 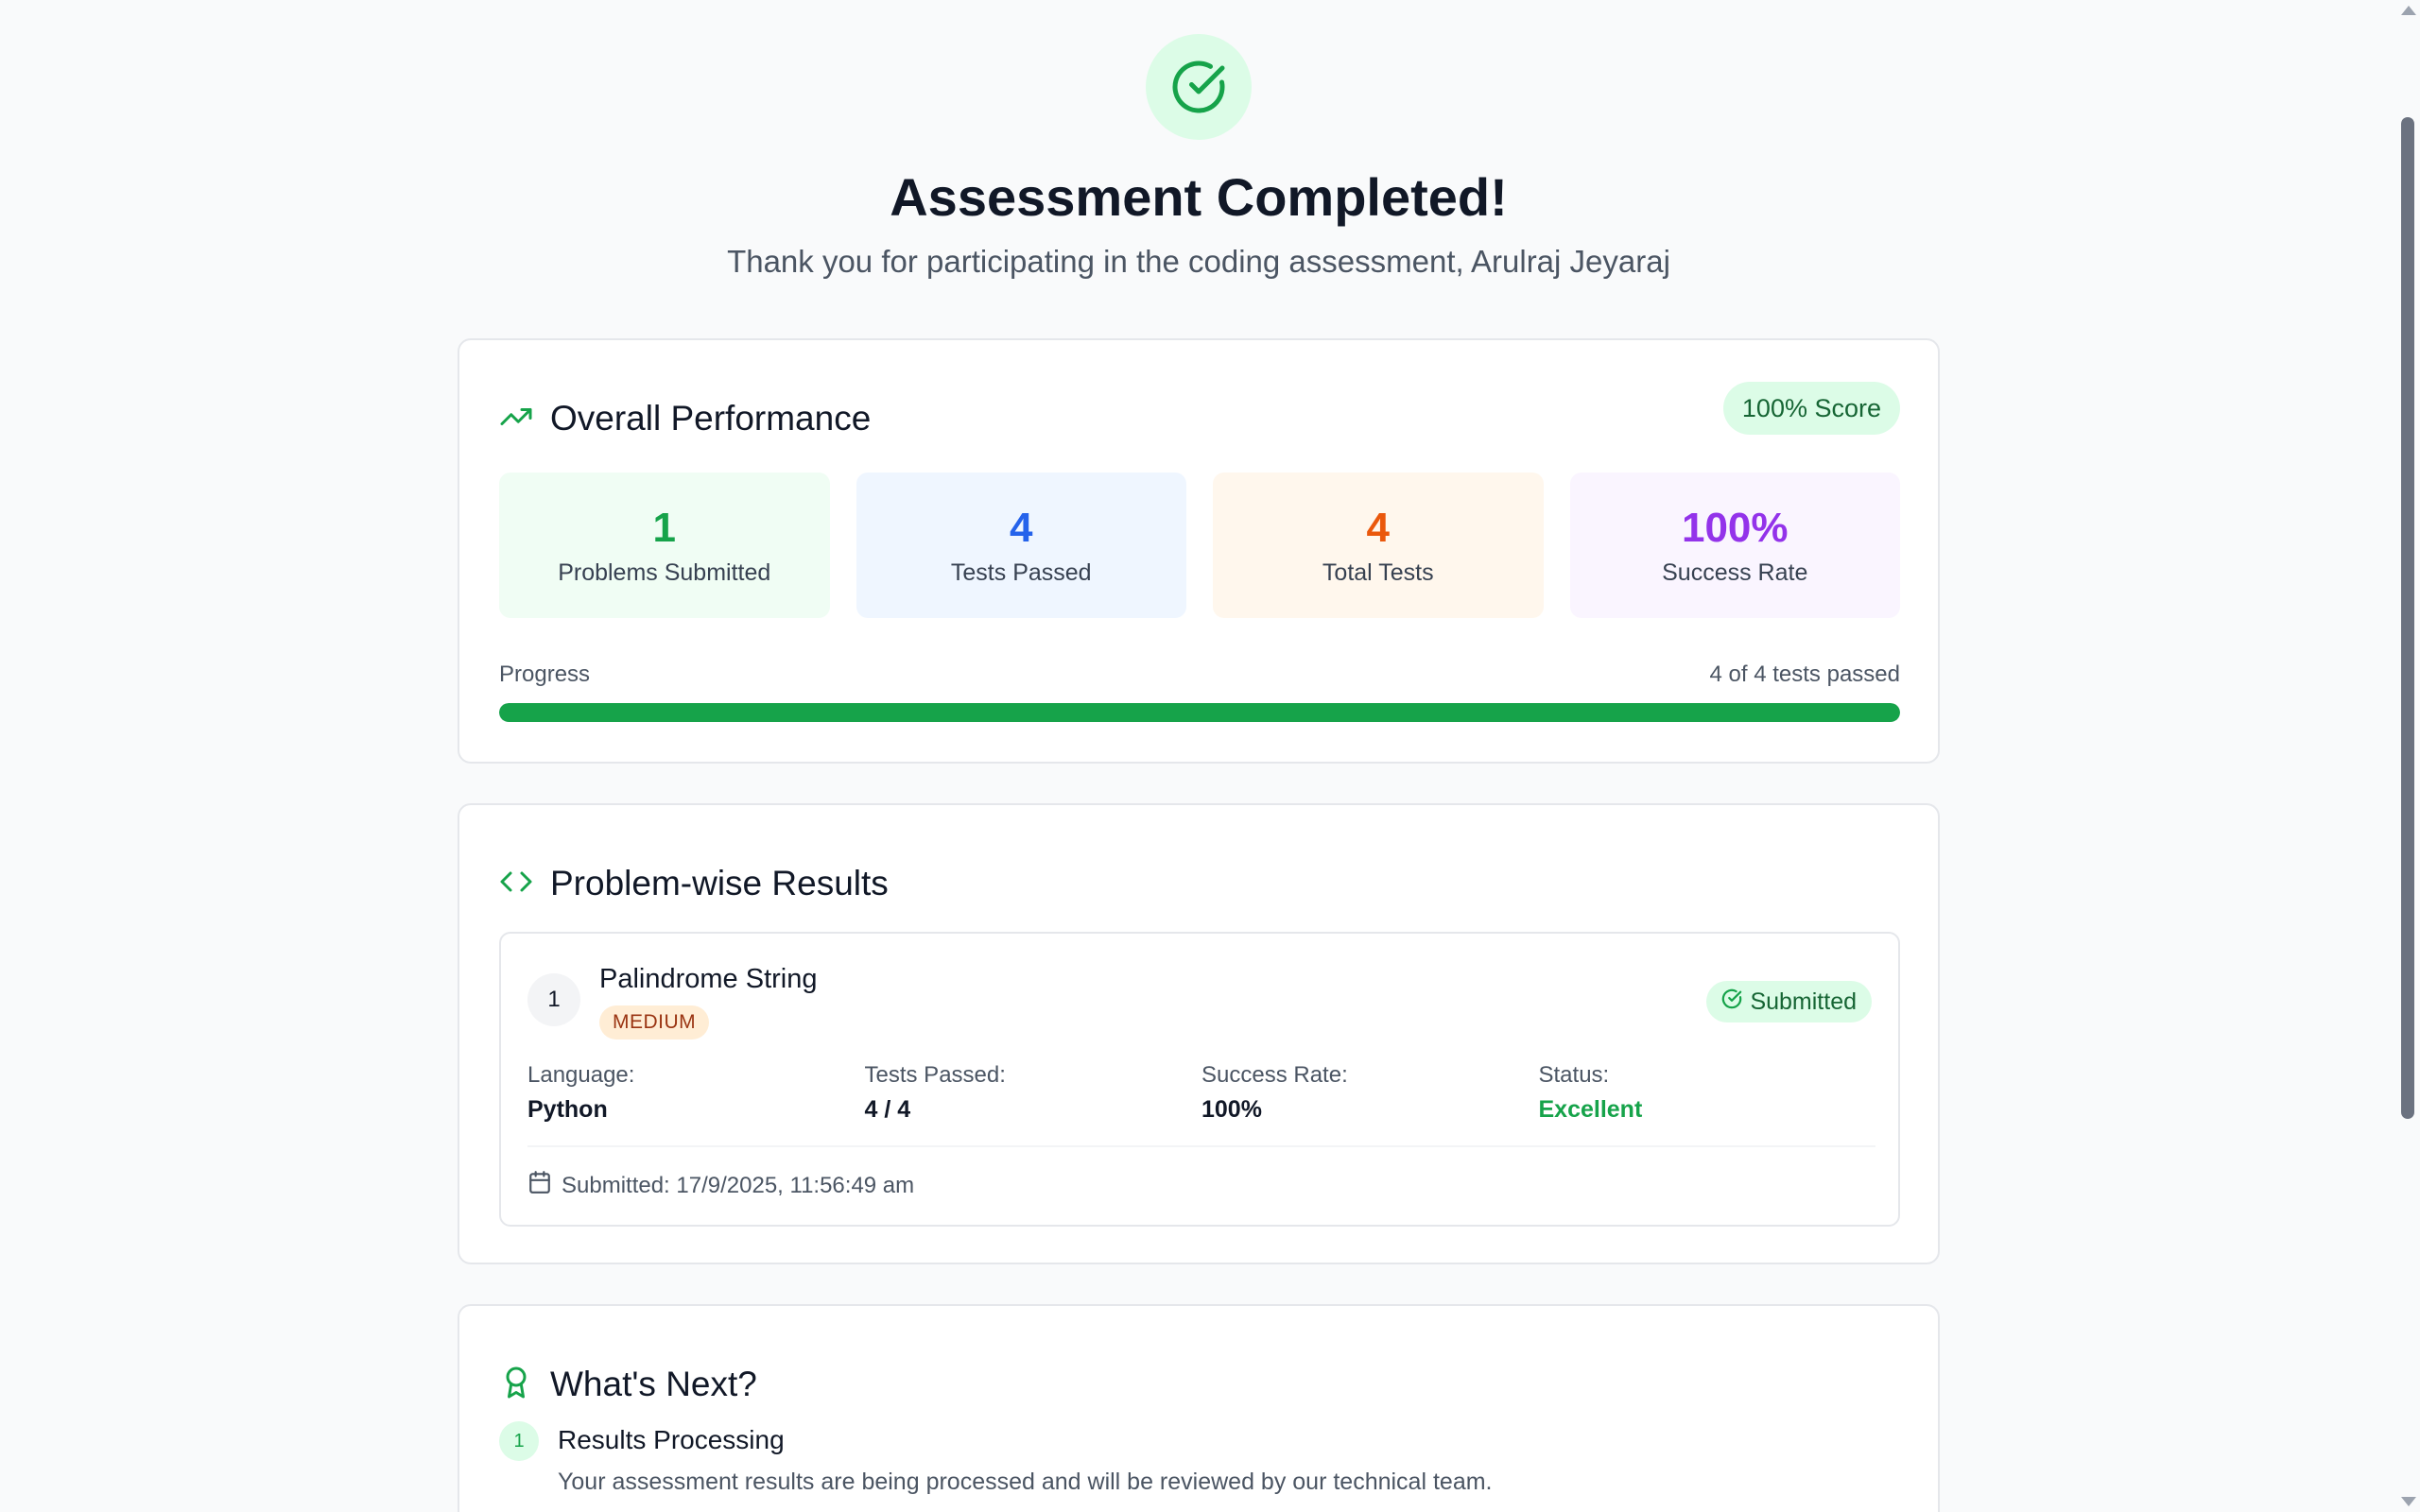 What do you see at coordinates (2408, 618) in the screenshot?
I see `scrollbar-thumb` at bounding box center [2408, 618].